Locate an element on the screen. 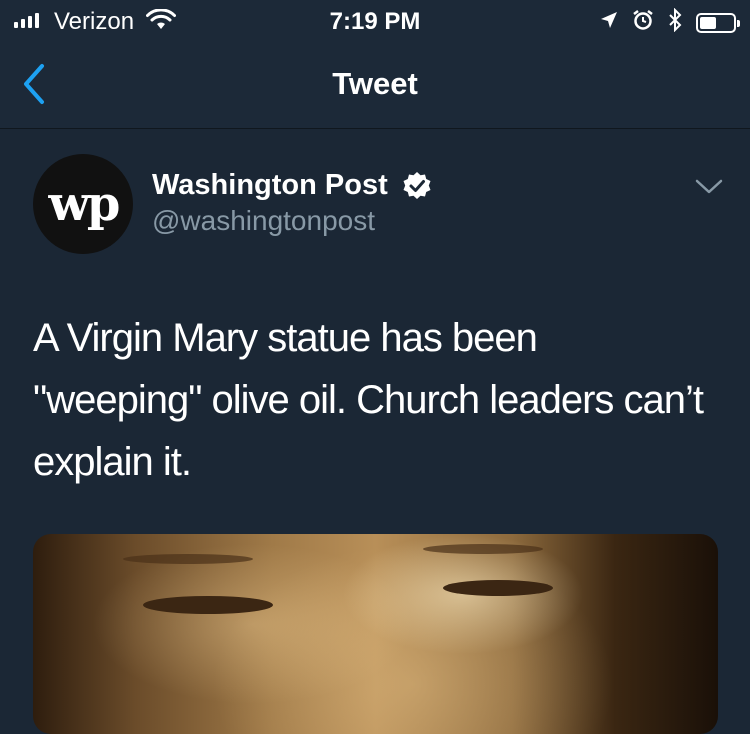  statue-brow-right is located at coordinates (483, 549).